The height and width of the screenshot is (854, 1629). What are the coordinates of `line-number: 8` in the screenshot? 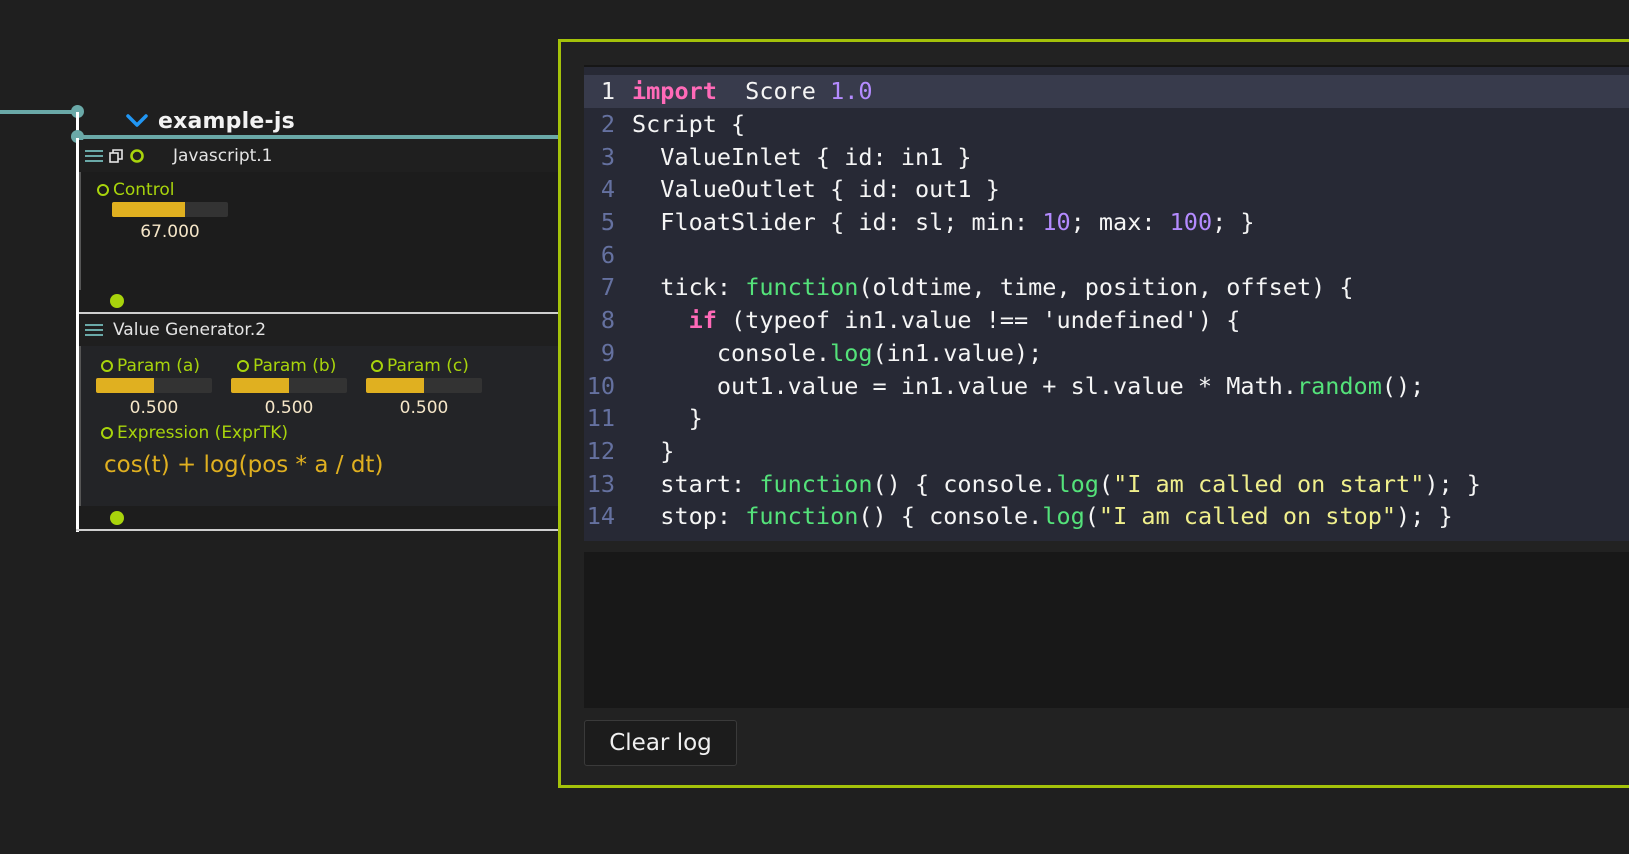 It's located at (607, 320).